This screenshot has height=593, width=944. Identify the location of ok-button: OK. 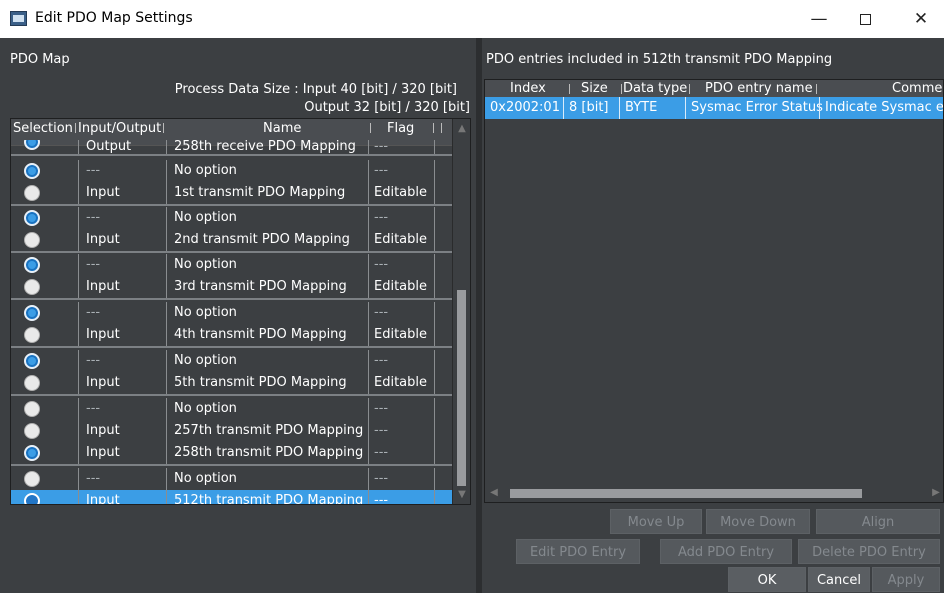
(767, 579).